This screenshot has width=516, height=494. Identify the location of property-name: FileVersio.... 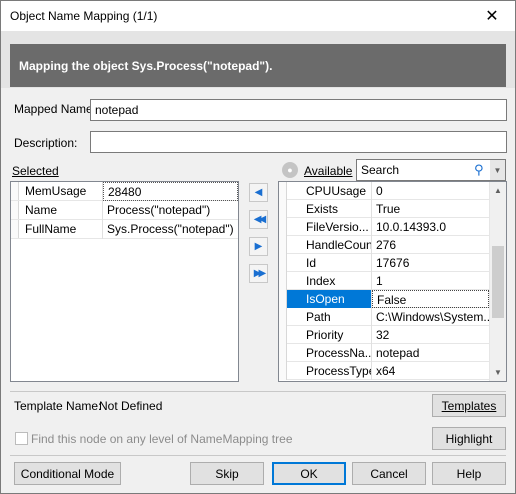
(329, 227).